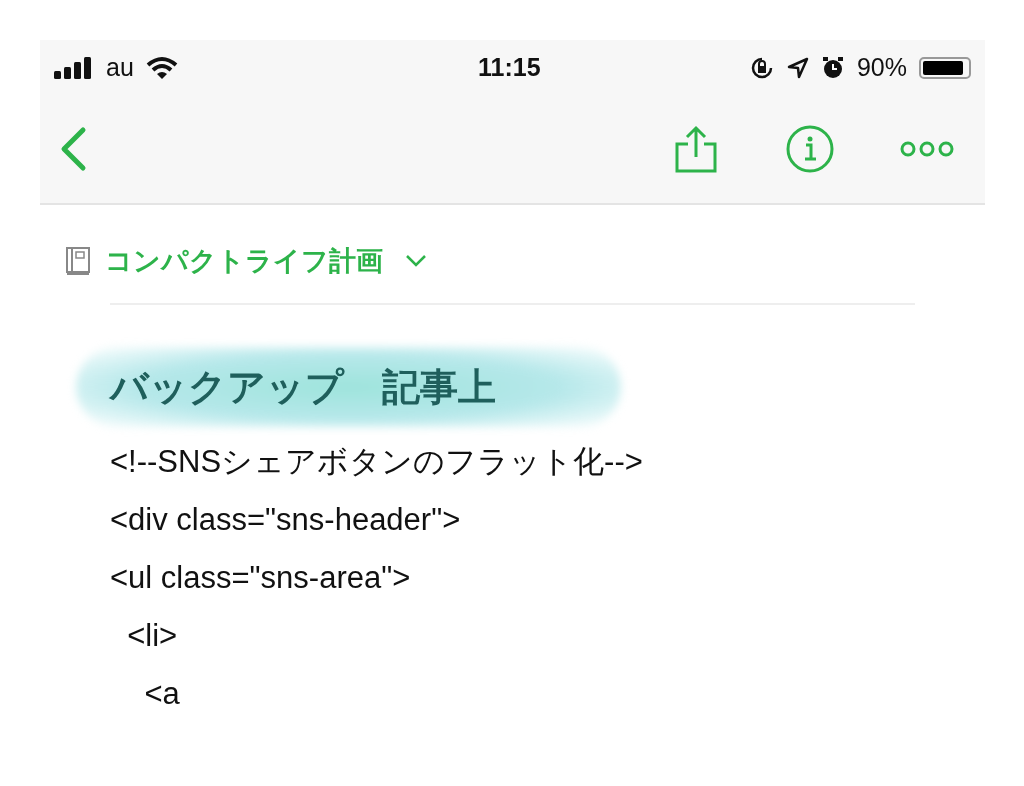 The height and width of the screenshot is (786, 1024). I want to click on code-line: <div class="sns-header">, so click(285, 520).